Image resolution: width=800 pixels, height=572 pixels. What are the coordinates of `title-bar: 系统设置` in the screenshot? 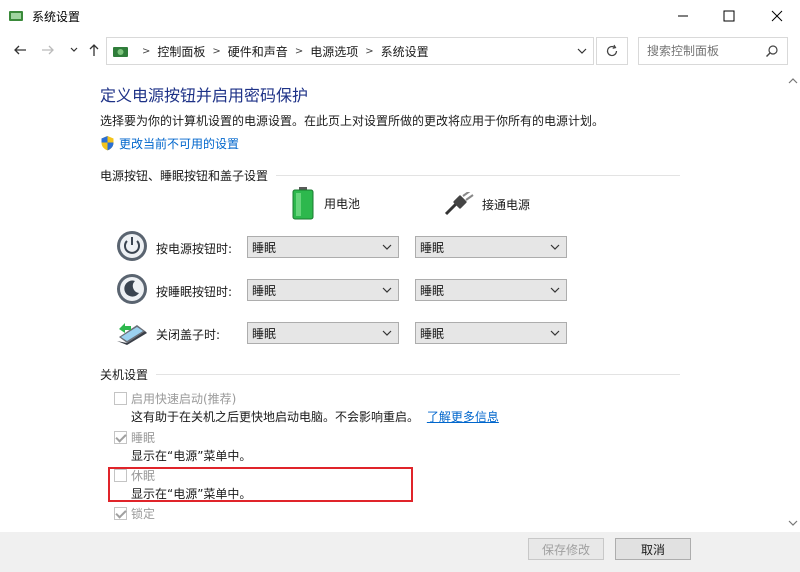 It's located at (400, 16).